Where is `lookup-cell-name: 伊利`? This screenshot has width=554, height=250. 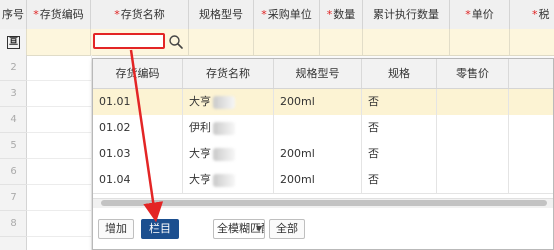
lookup-cell-name: 伊利 is located at coordinates (228, 128).